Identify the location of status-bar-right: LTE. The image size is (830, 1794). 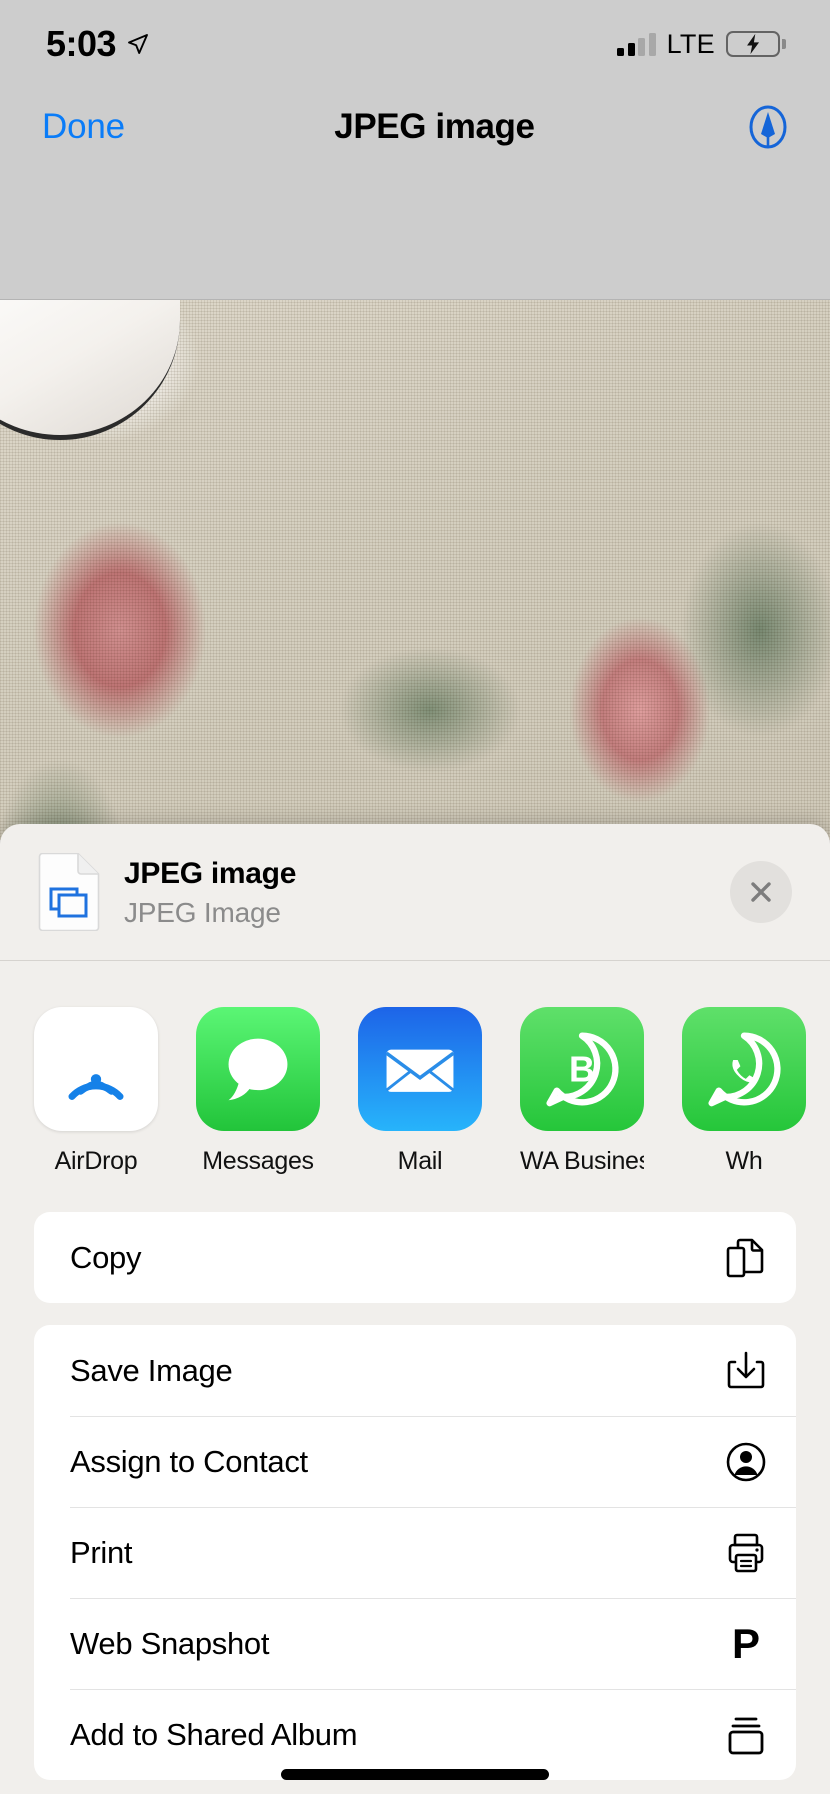
(701, 44).